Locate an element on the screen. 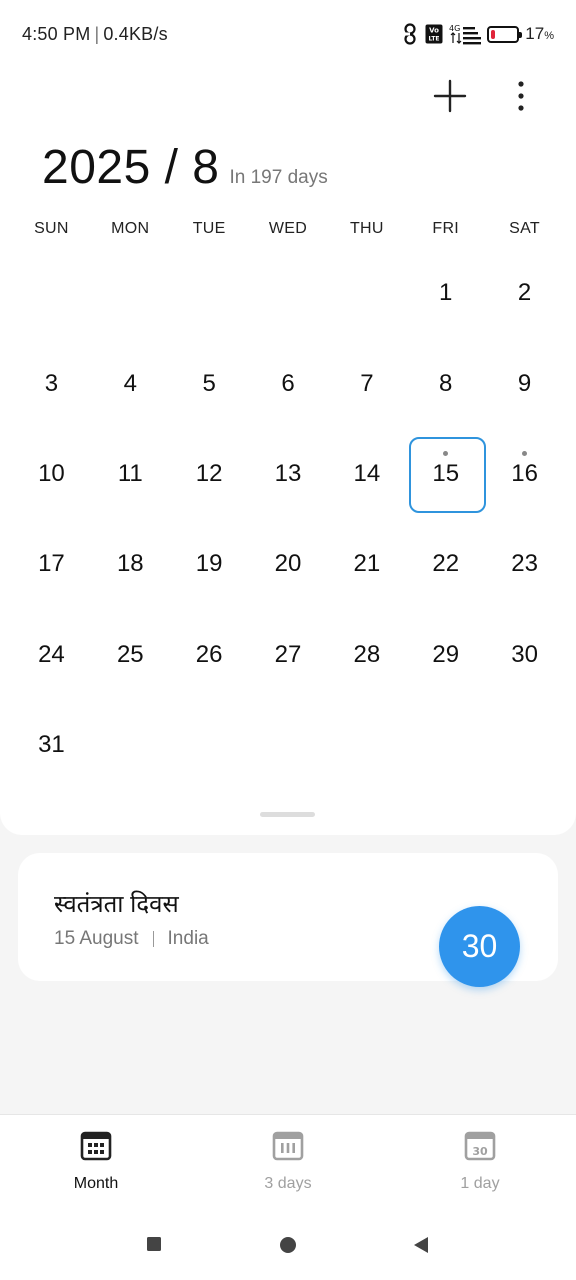 This screenshot has height=1280, width=576. day-number: 6 is located at coordinates (288, 383).